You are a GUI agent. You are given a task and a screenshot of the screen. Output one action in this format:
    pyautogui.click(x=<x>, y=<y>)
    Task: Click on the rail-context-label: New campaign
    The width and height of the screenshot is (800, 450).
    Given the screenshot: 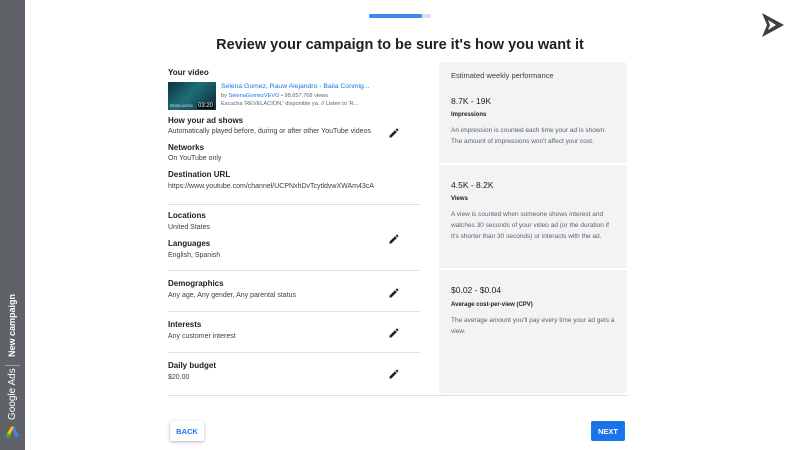 What is the action you would take?
    pyautogui.click(x=12, y=325)
    